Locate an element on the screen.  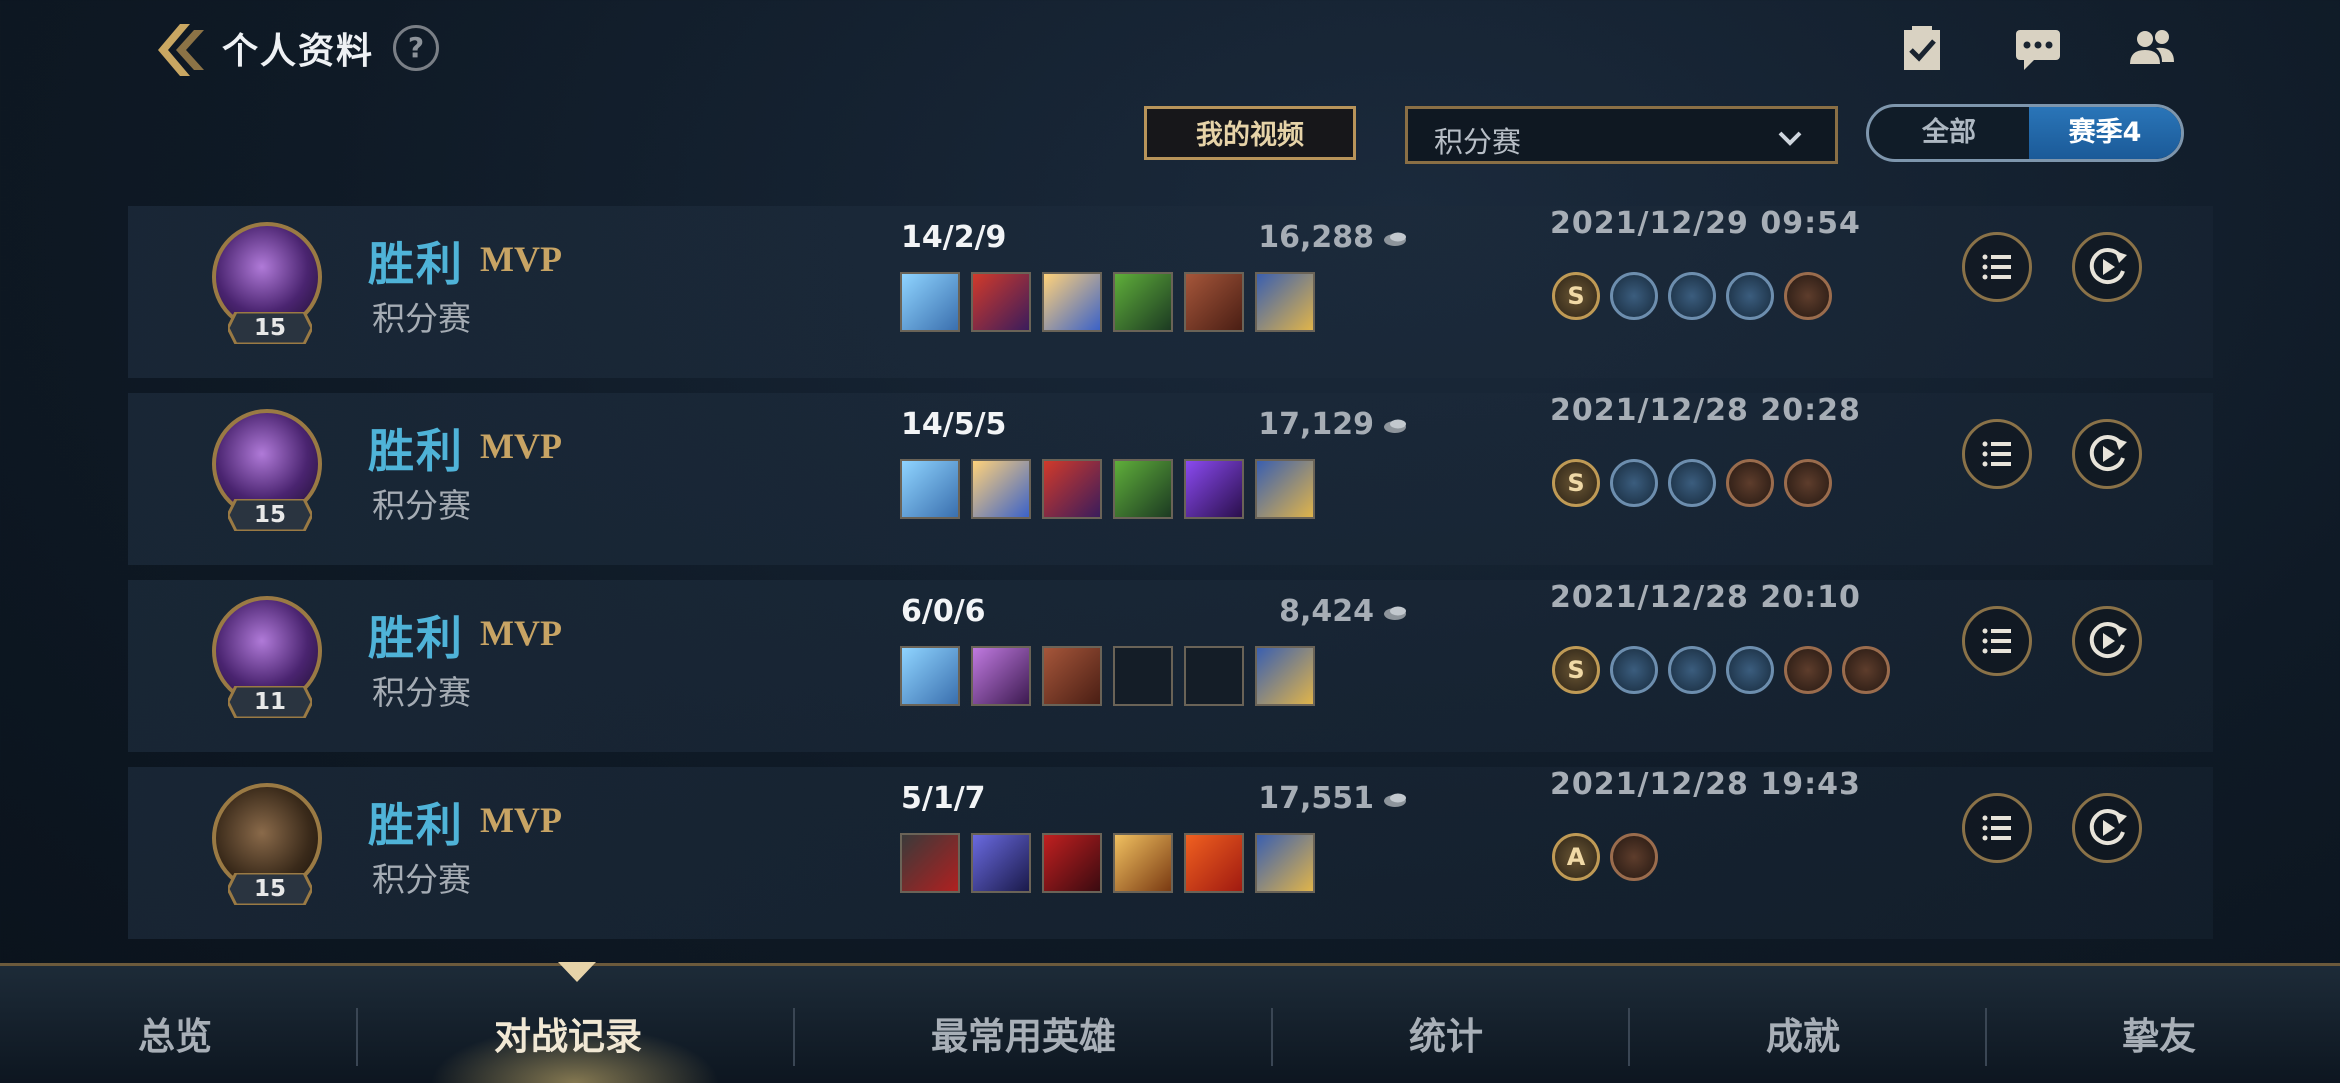
match-date: 2021/12/28 20:10 is located at coordinates (1705, 597).